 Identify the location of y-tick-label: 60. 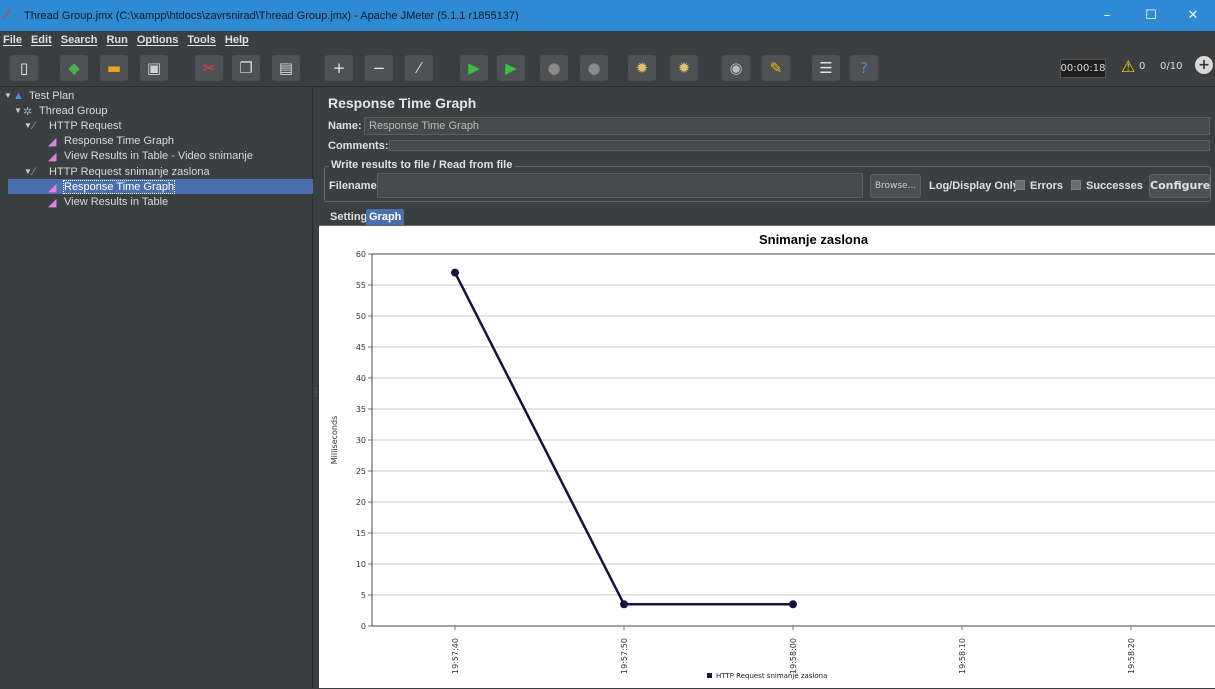
(361, 254).